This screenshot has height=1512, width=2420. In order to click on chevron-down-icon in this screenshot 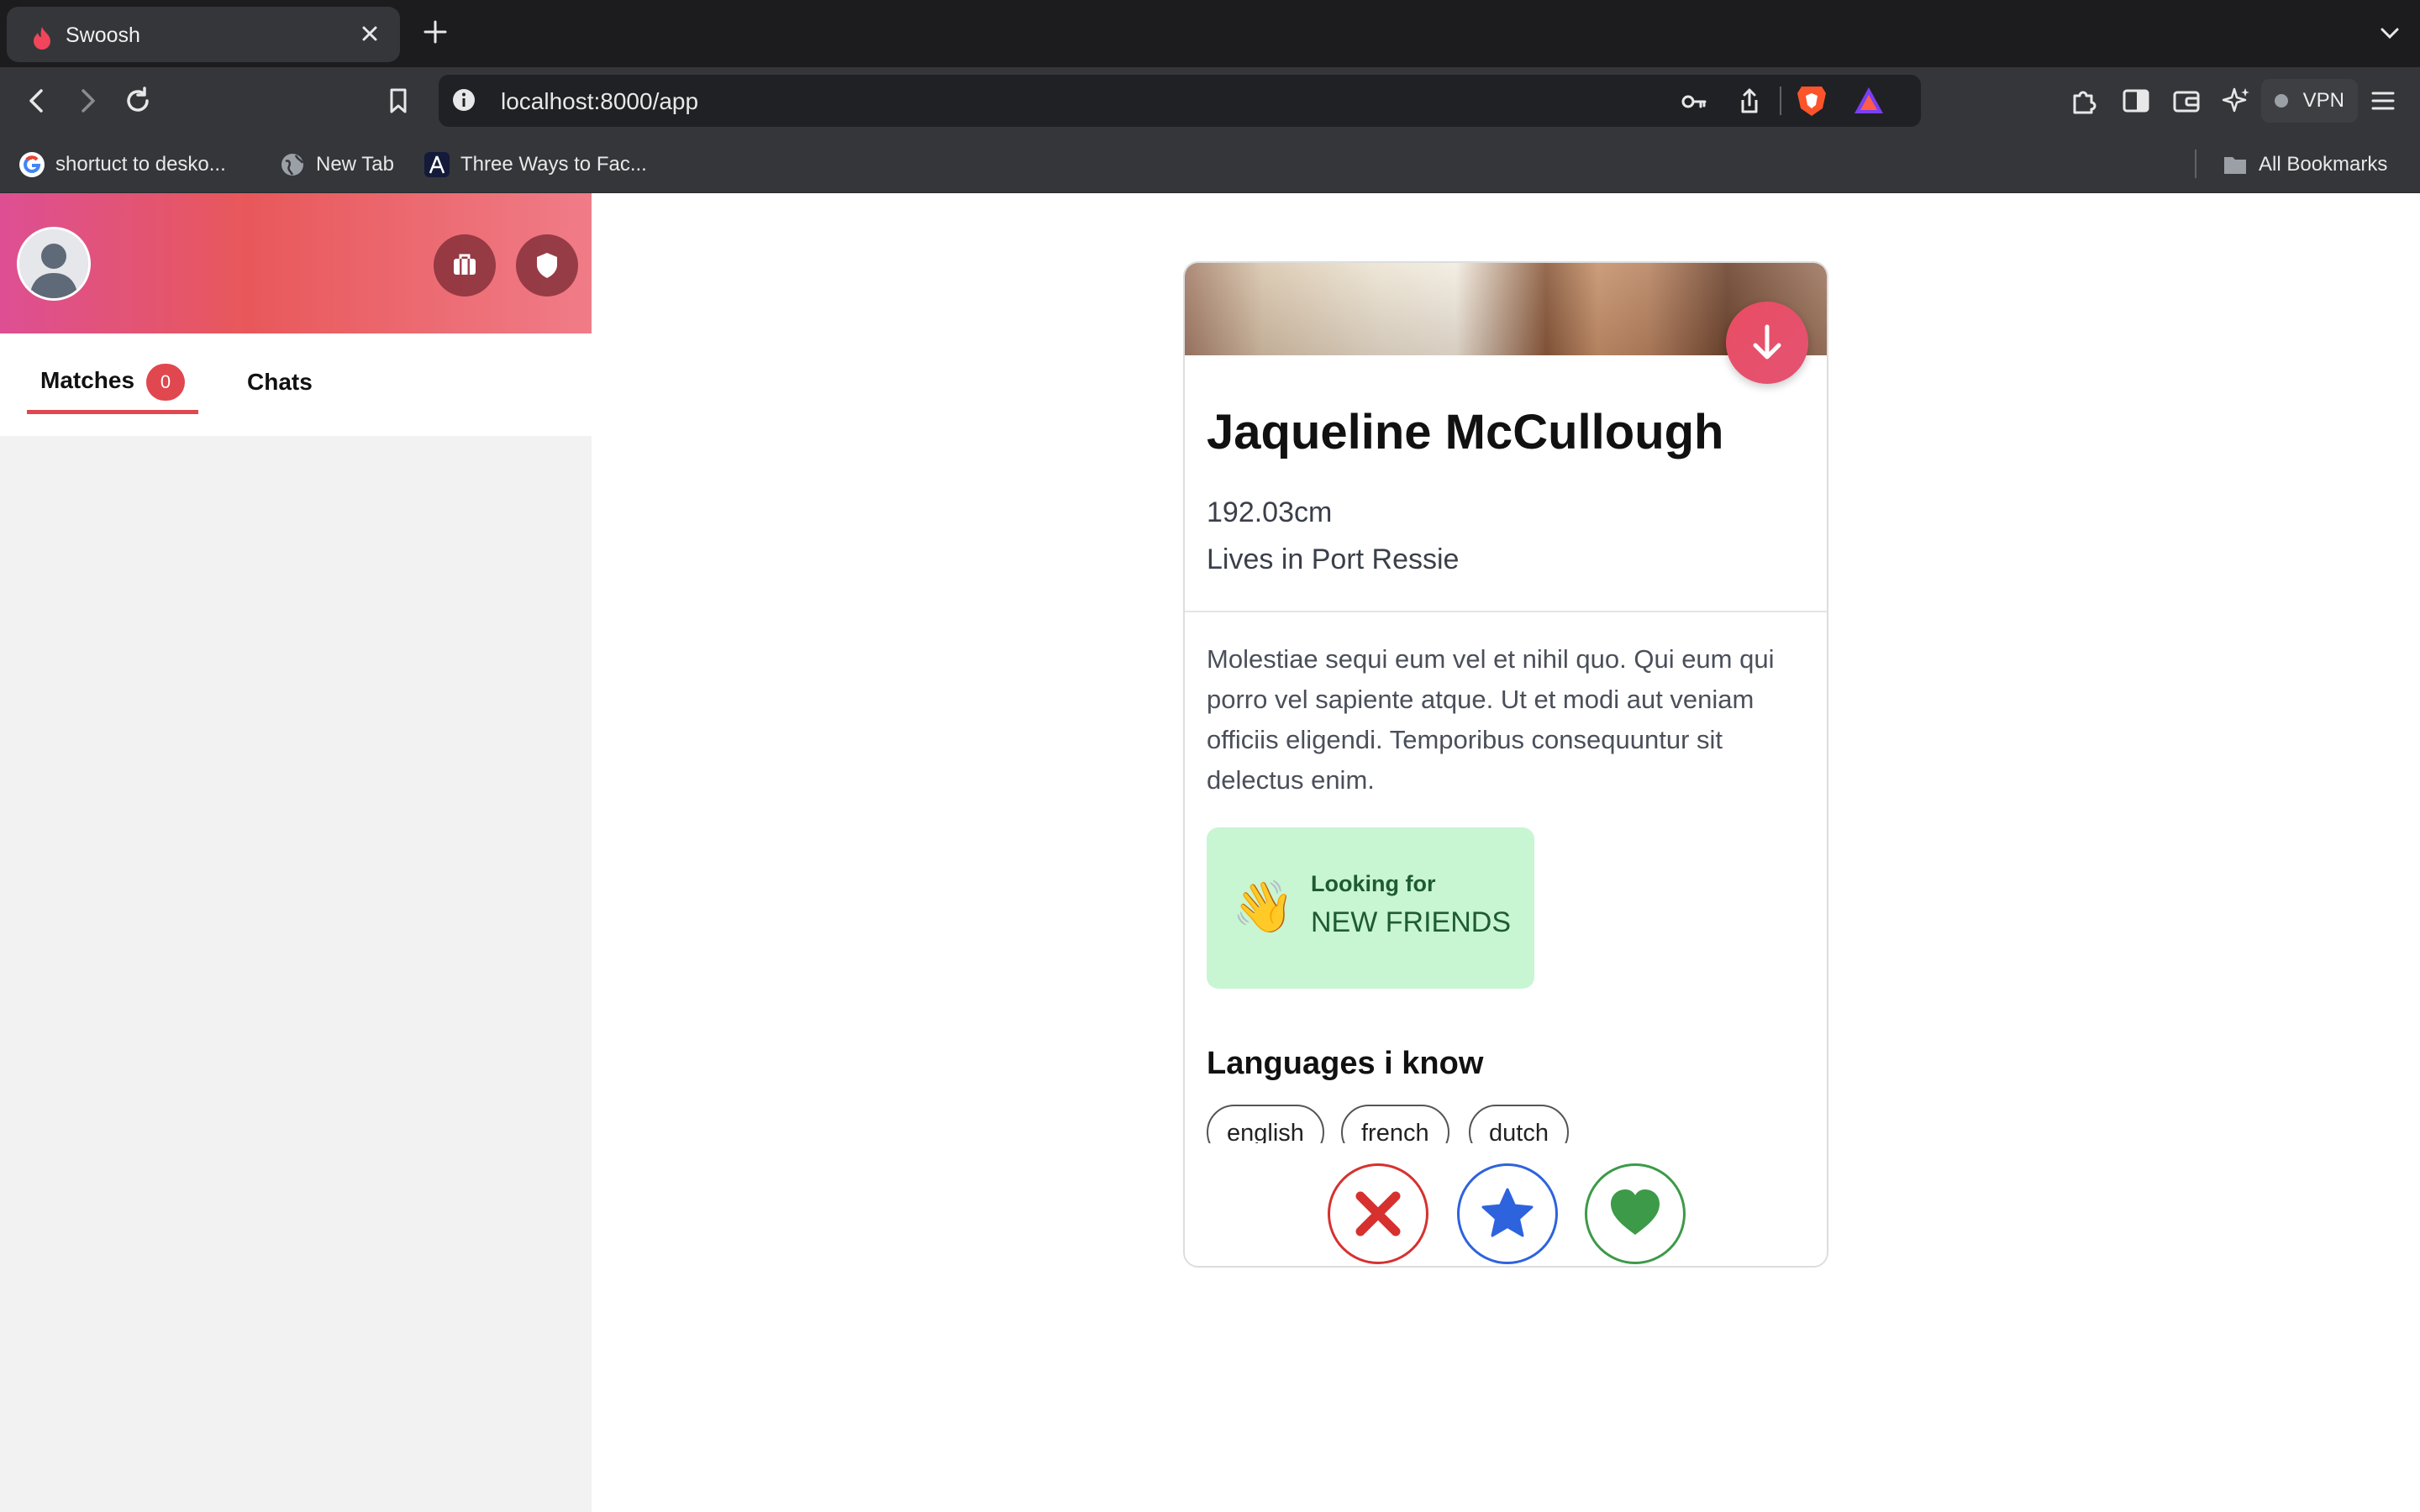, I will do `click(2390, 33)`.